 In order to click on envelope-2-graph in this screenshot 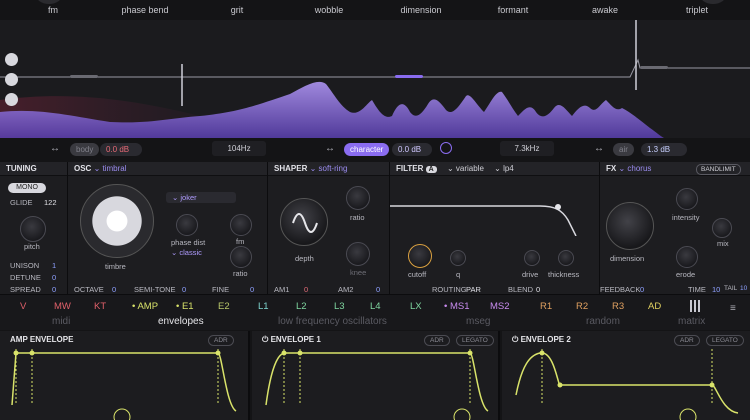, I will do `click(626, 382)`.